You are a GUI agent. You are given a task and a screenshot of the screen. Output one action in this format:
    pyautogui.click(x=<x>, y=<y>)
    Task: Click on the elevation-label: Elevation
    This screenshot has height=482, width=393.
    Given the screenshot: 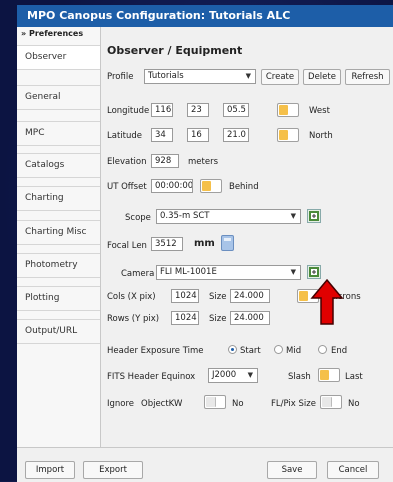 What is the action you would take?
    pyautogui.click(x=127, y=162)
    